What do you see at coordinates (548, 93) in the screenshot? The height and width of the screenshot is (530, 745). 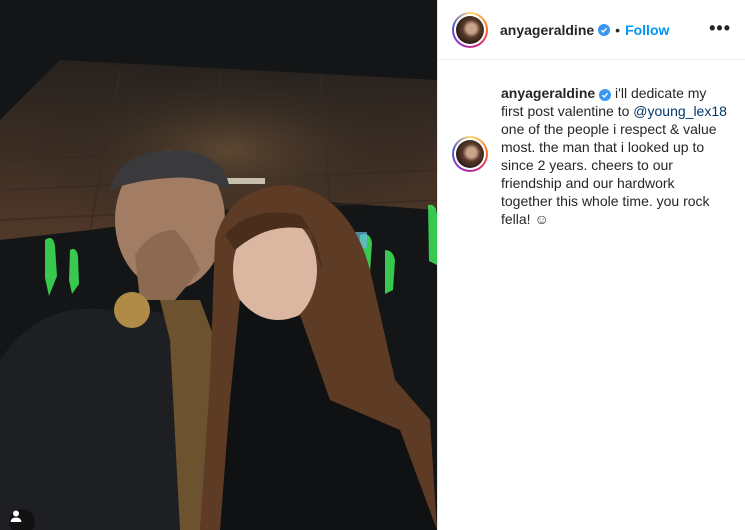 I see `caption-username: anyageraldine` at bounding box center [548, 93].